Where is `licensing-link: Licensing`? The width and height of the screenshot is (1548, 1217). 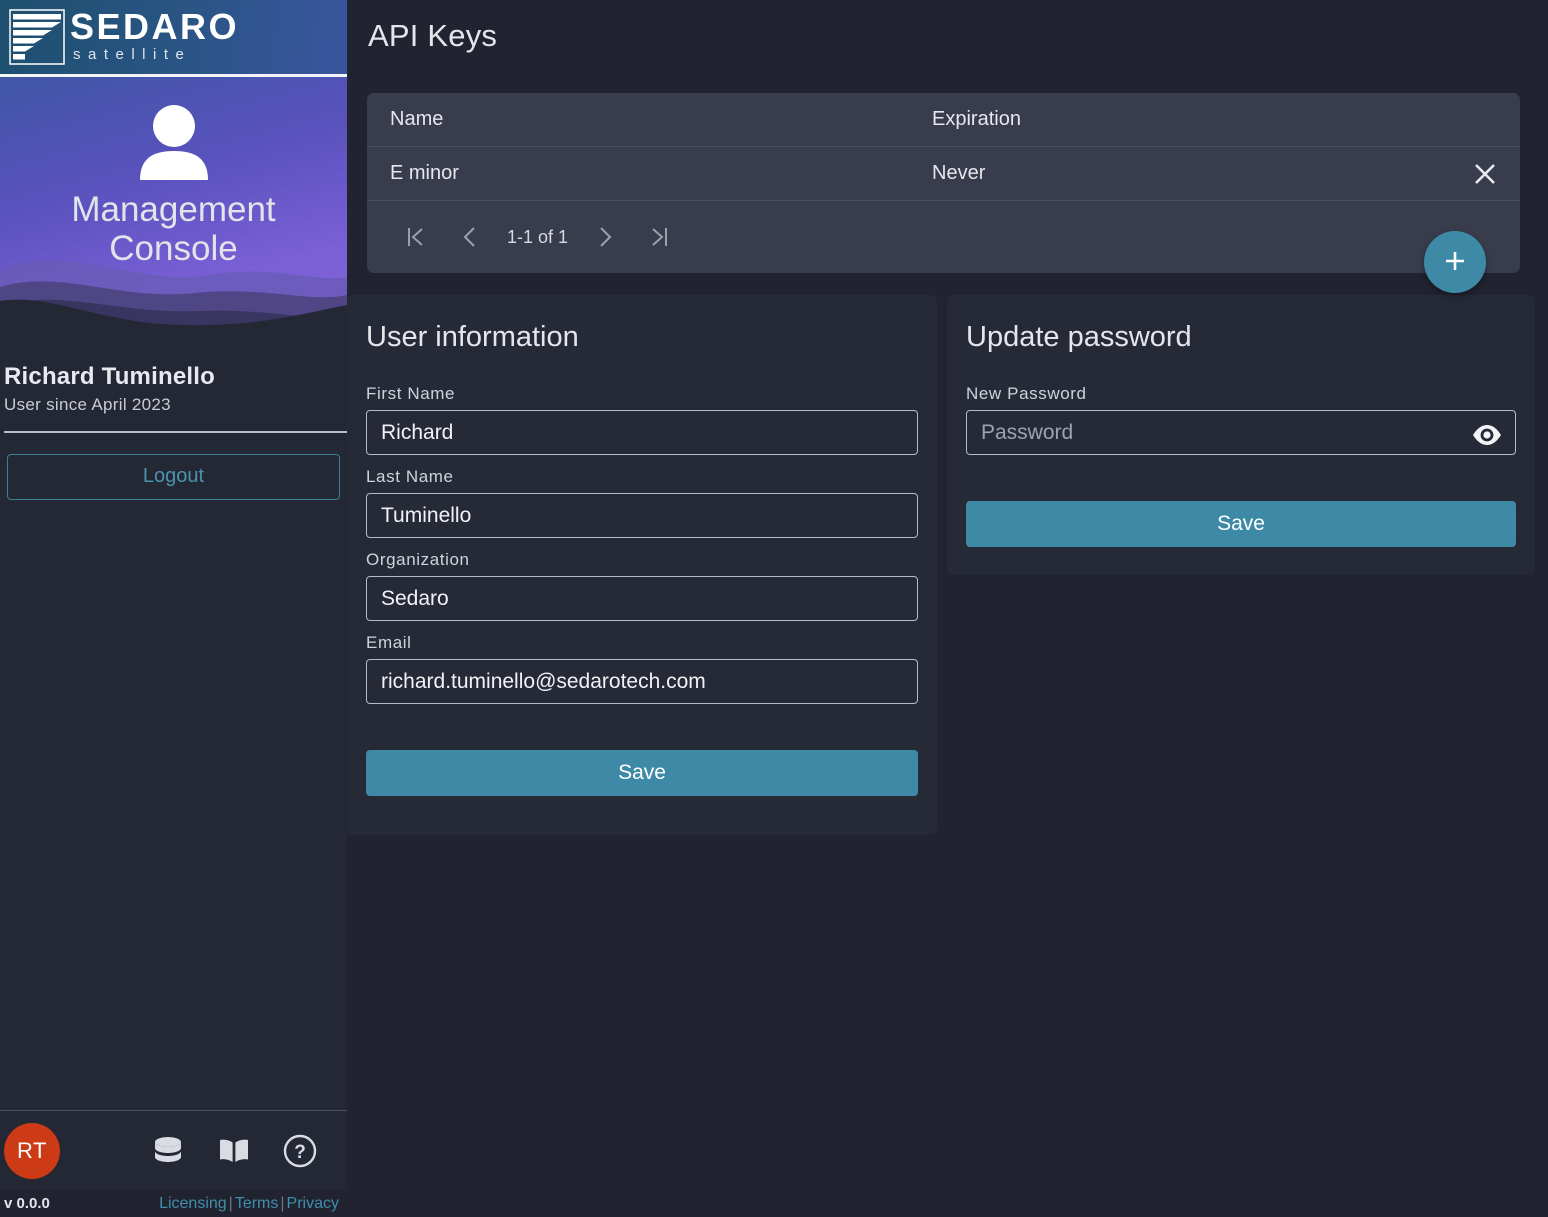
licensing-link: Licensing is located at coordinates (193, 1203).